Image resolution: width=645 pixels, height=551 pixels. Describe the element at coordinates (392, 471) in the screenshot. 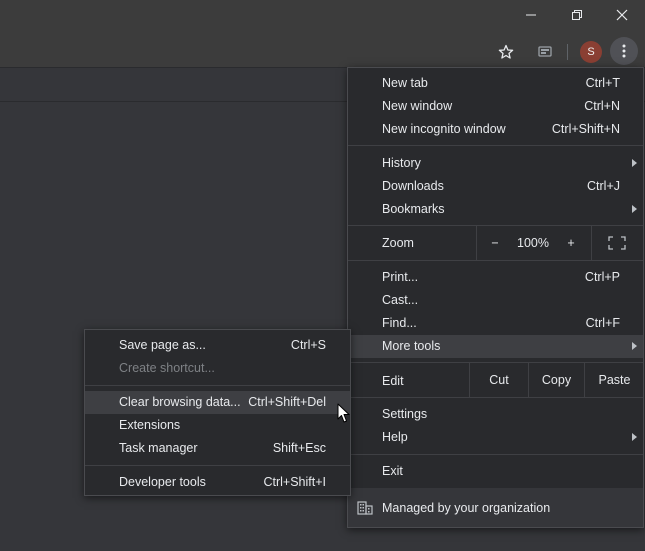

I see `menu-item-label: Exit` at that location.